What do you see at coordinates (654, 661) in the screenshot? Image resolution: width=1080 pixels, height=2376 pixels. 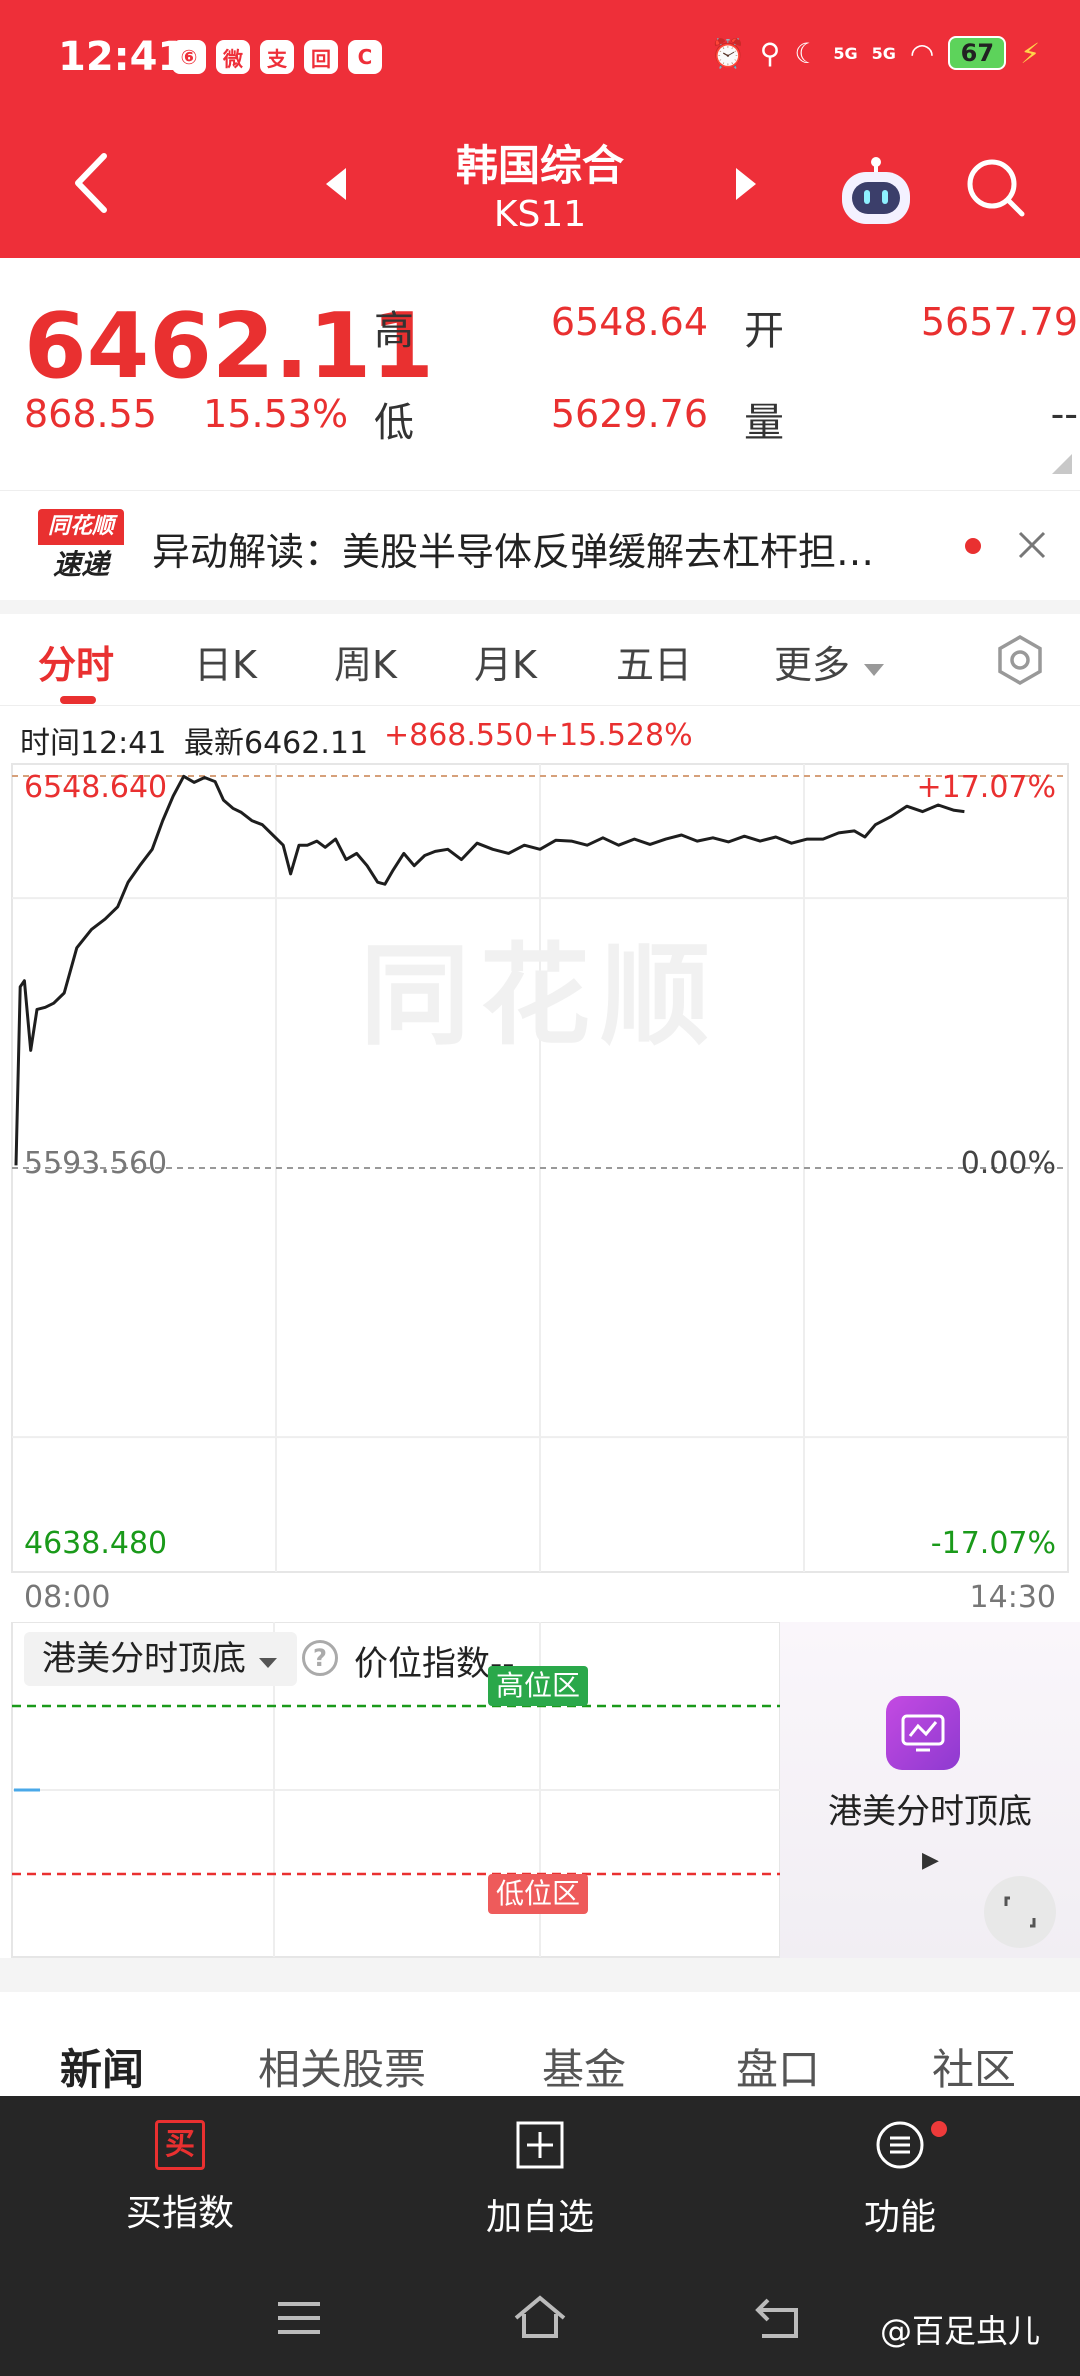 I see `tab-five-day: 五日` at bounding box center [654, 661].